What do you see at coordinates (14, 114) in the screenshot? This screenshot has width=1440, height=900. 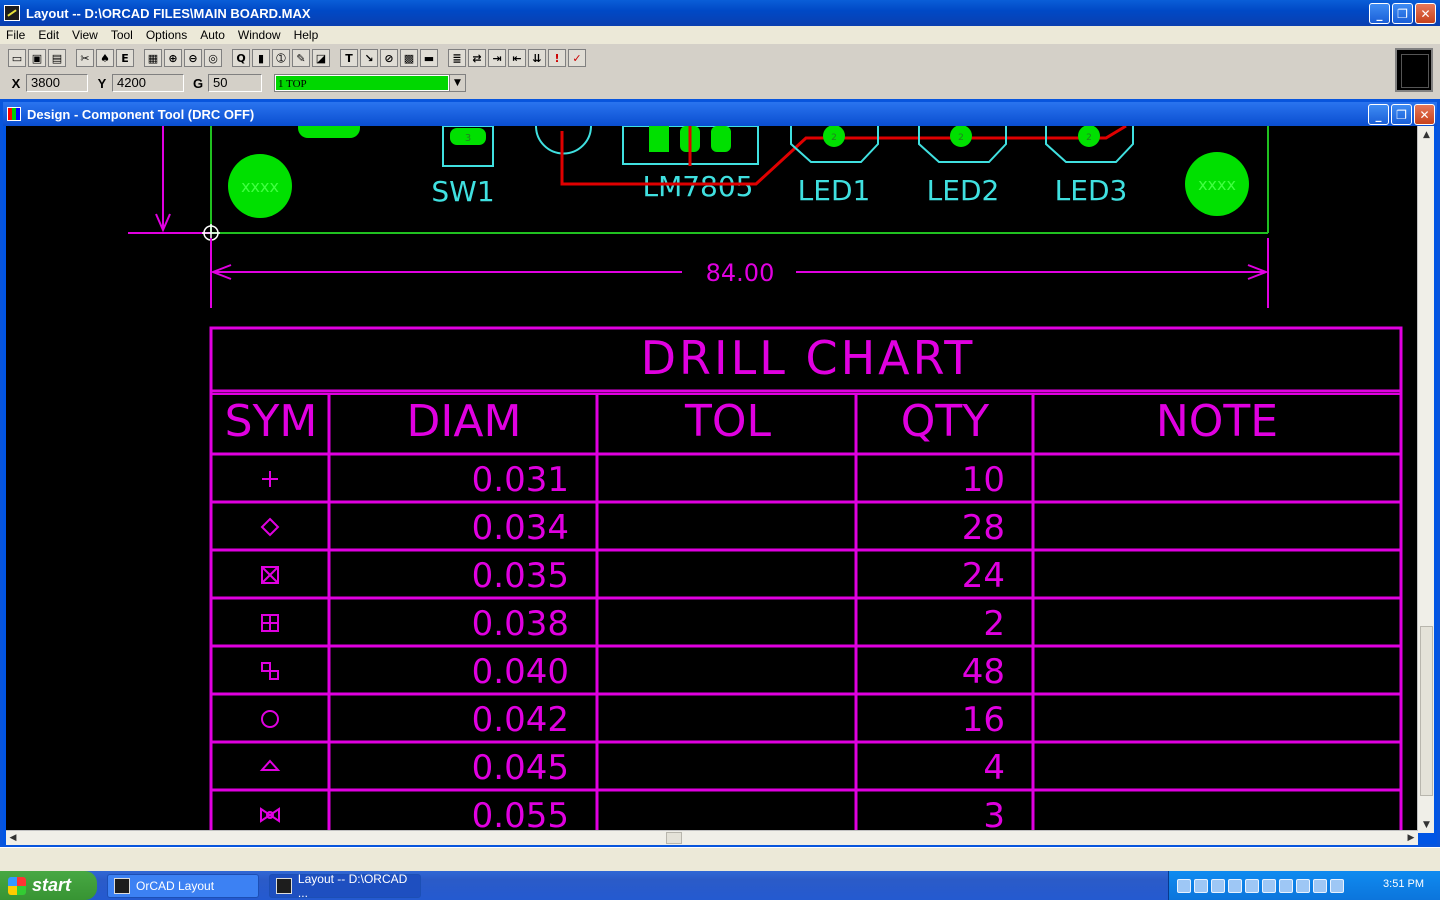 I see `design-window-icon` at bounding box center [14, 114].